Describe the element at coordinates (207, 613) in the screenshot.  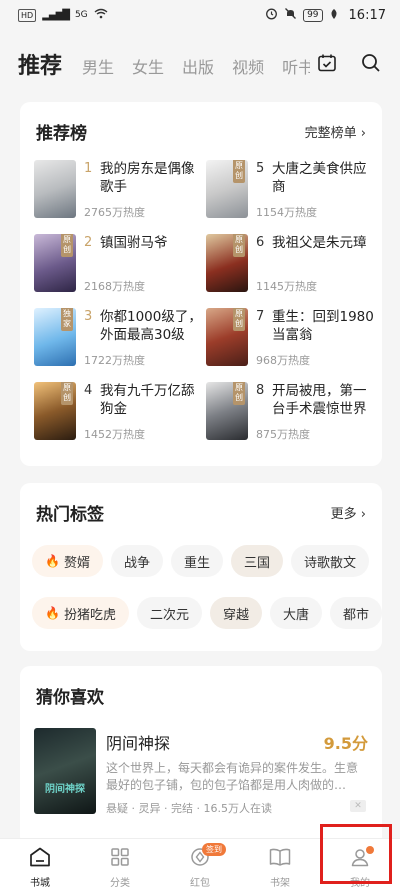
I see `tag-row-2: 🔥 扮猪吃虎 二次元 穿越 大唐 都市` at that location.